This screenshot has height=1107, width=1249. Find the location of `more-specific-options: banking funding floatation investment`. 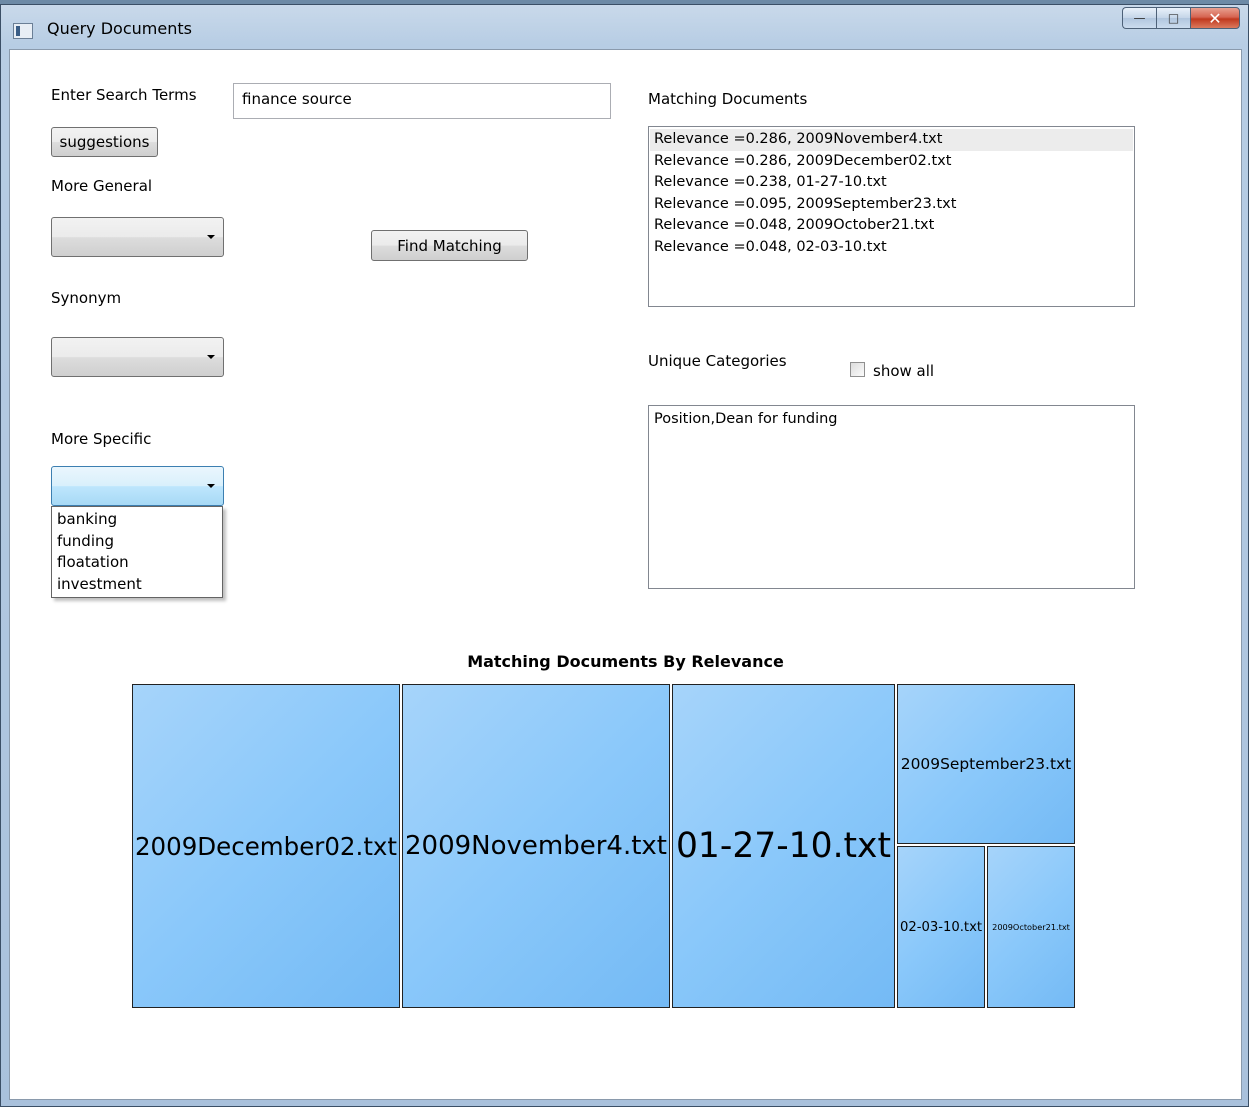

more-specific-options: banking funding floatation investment is located at coordinates (137, 552).